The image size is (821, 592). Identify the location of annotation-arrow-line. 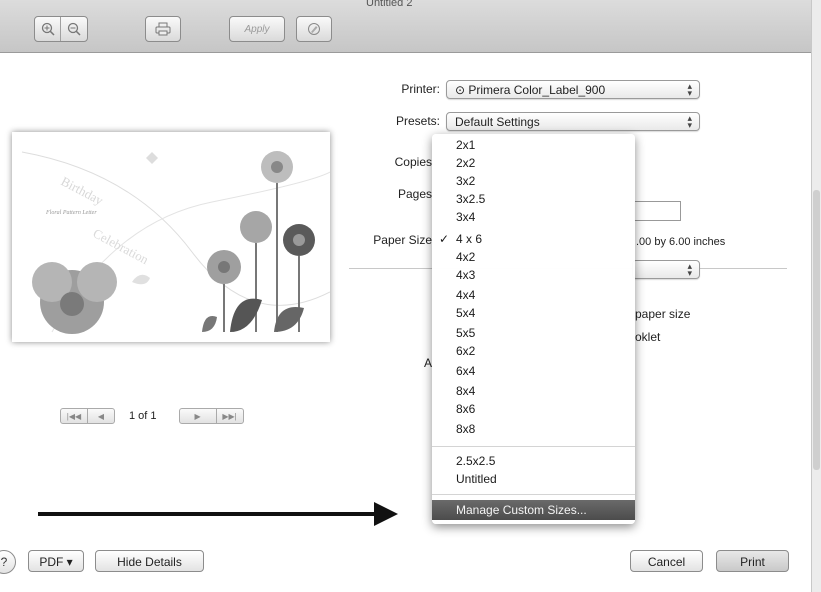
(208, 514).